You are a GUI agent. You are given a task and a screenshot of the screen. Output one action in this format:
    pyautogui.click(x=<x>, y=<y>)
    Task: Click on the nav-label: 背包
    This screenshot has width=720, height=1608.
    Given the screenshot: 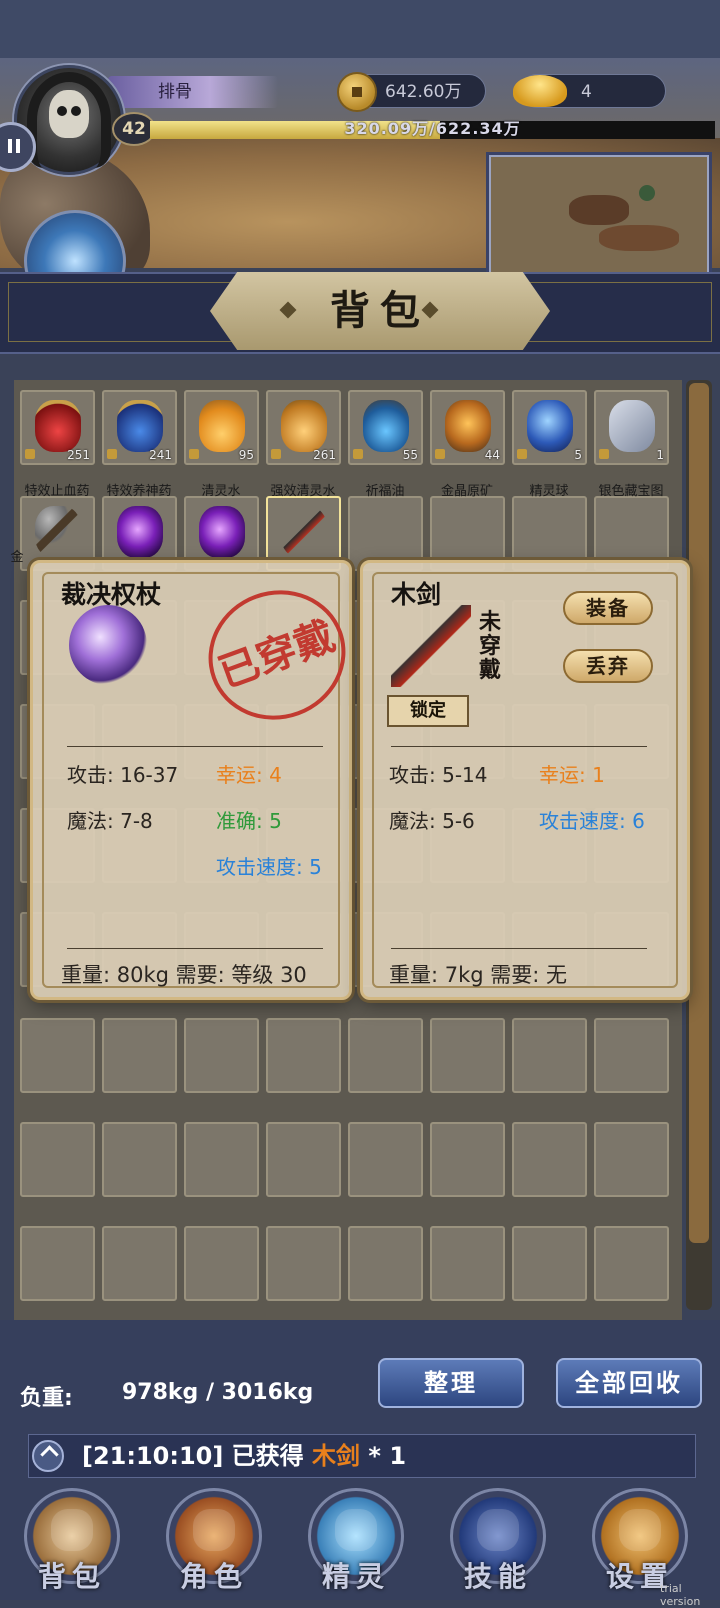 What is the action you would take?
    pyautogui.click(x=71, y=1576)
    